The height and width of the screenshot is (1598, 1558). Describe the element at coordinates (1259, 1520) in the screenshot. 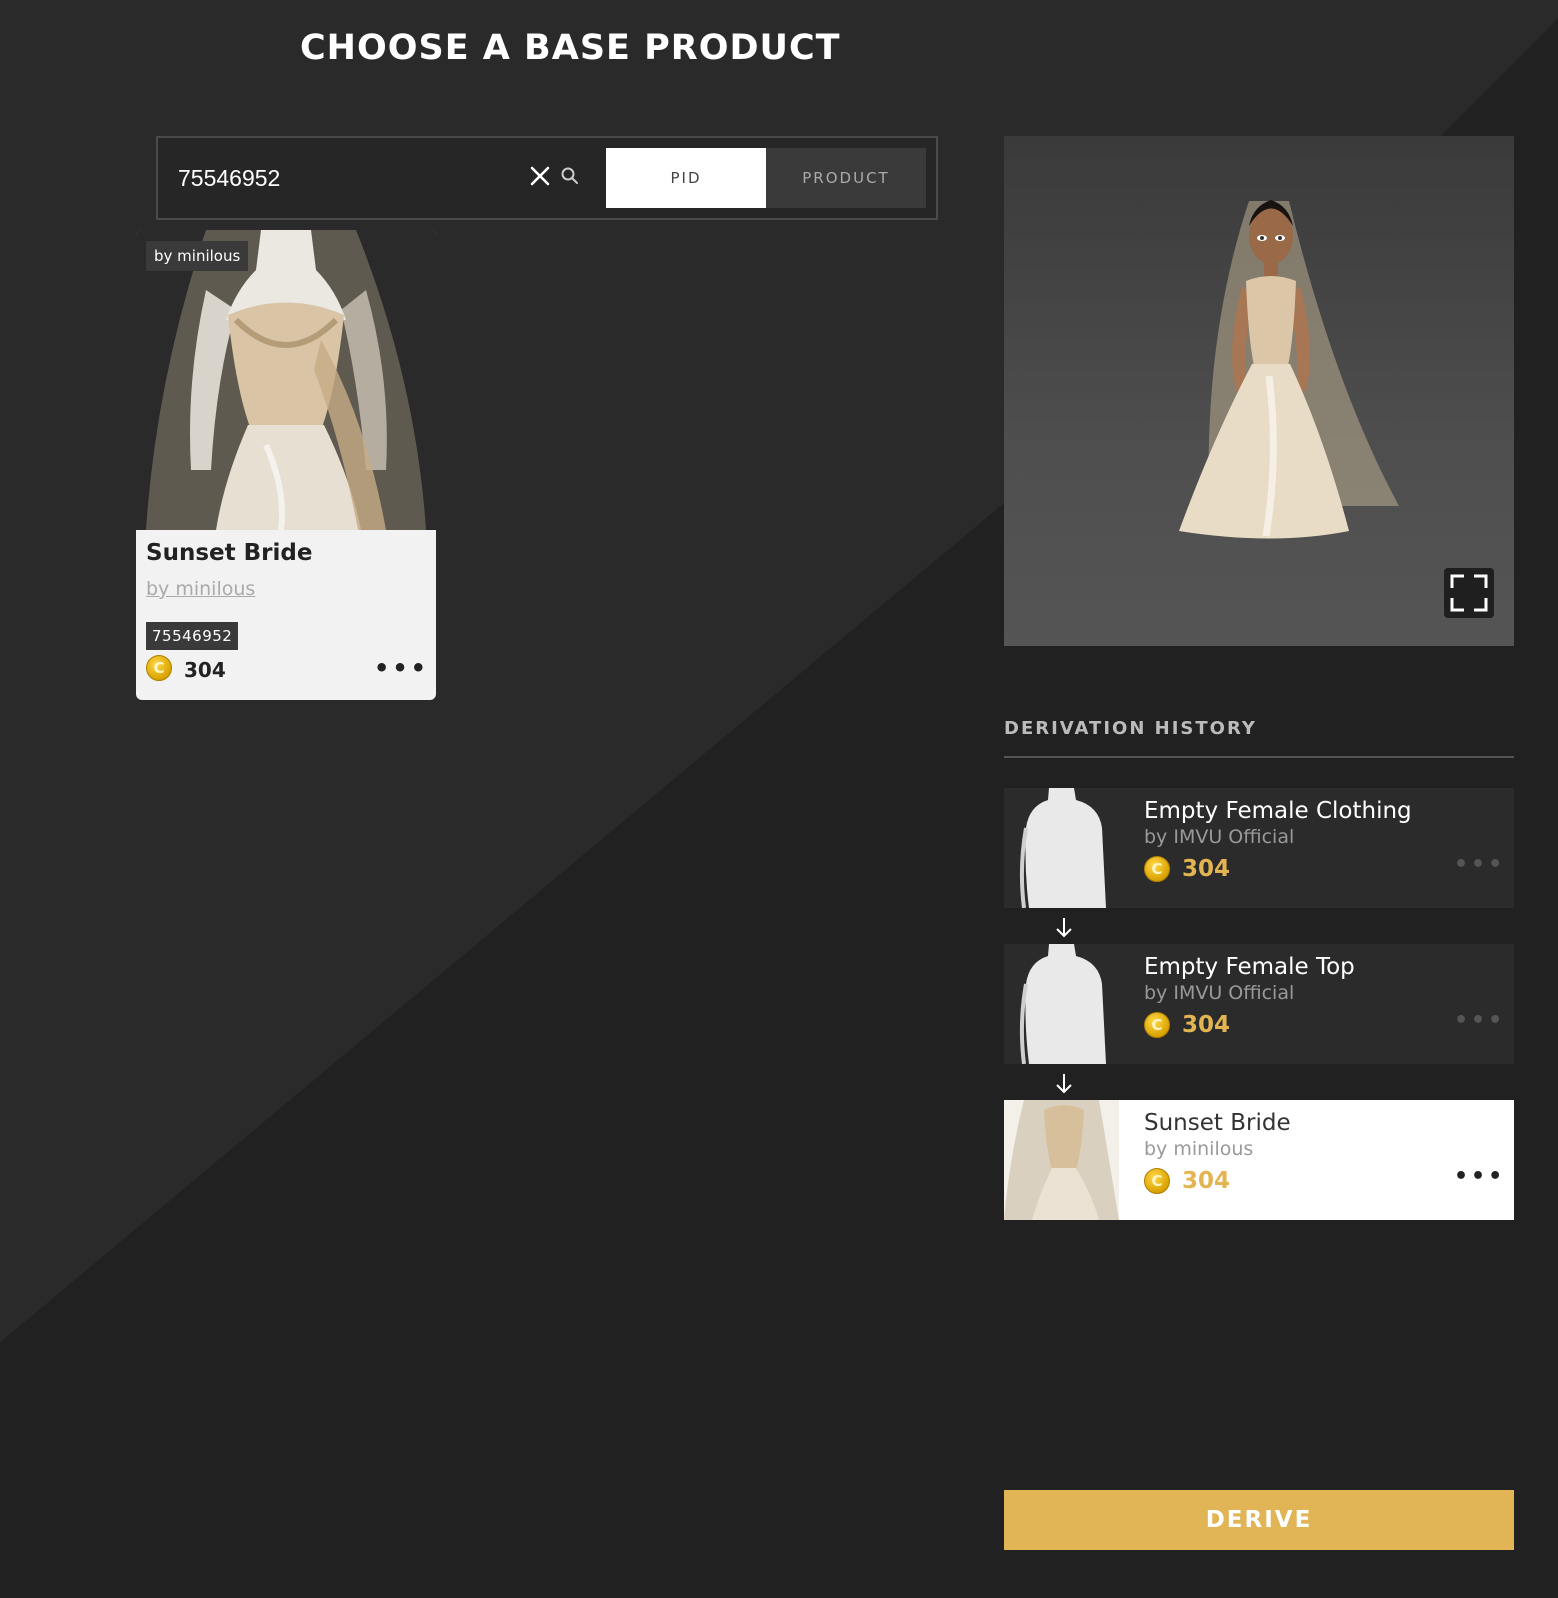

I see `derive-button: DERIVE` at that location.